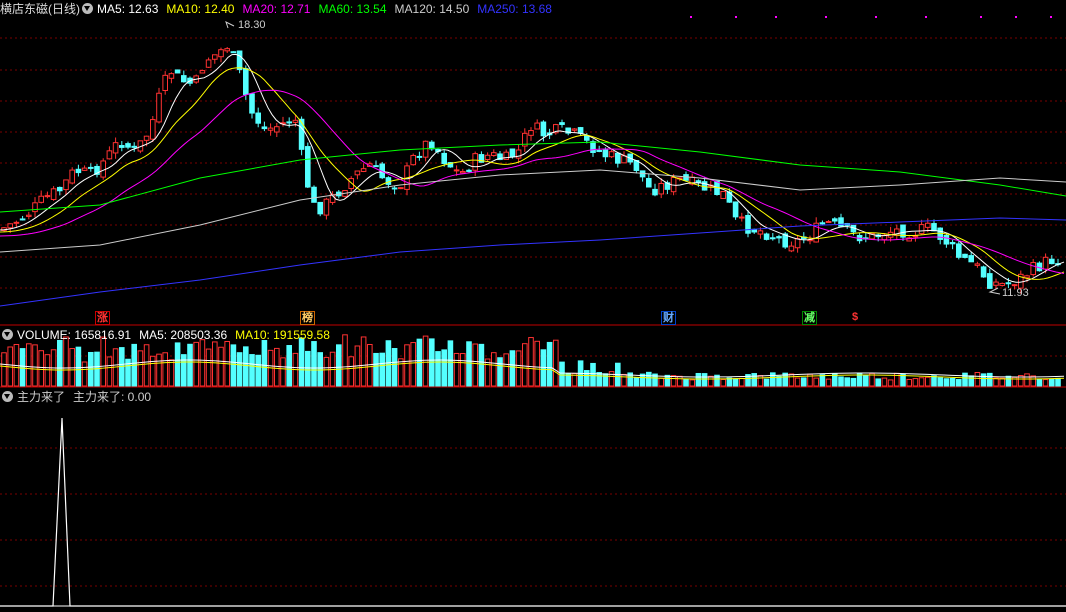 The width and height of the screenshot is (1066, 612). What do you see at coordinates (7, 334) in the screenshot?
I see `volume-dropdown-icon` at bounding box center [7, 334].